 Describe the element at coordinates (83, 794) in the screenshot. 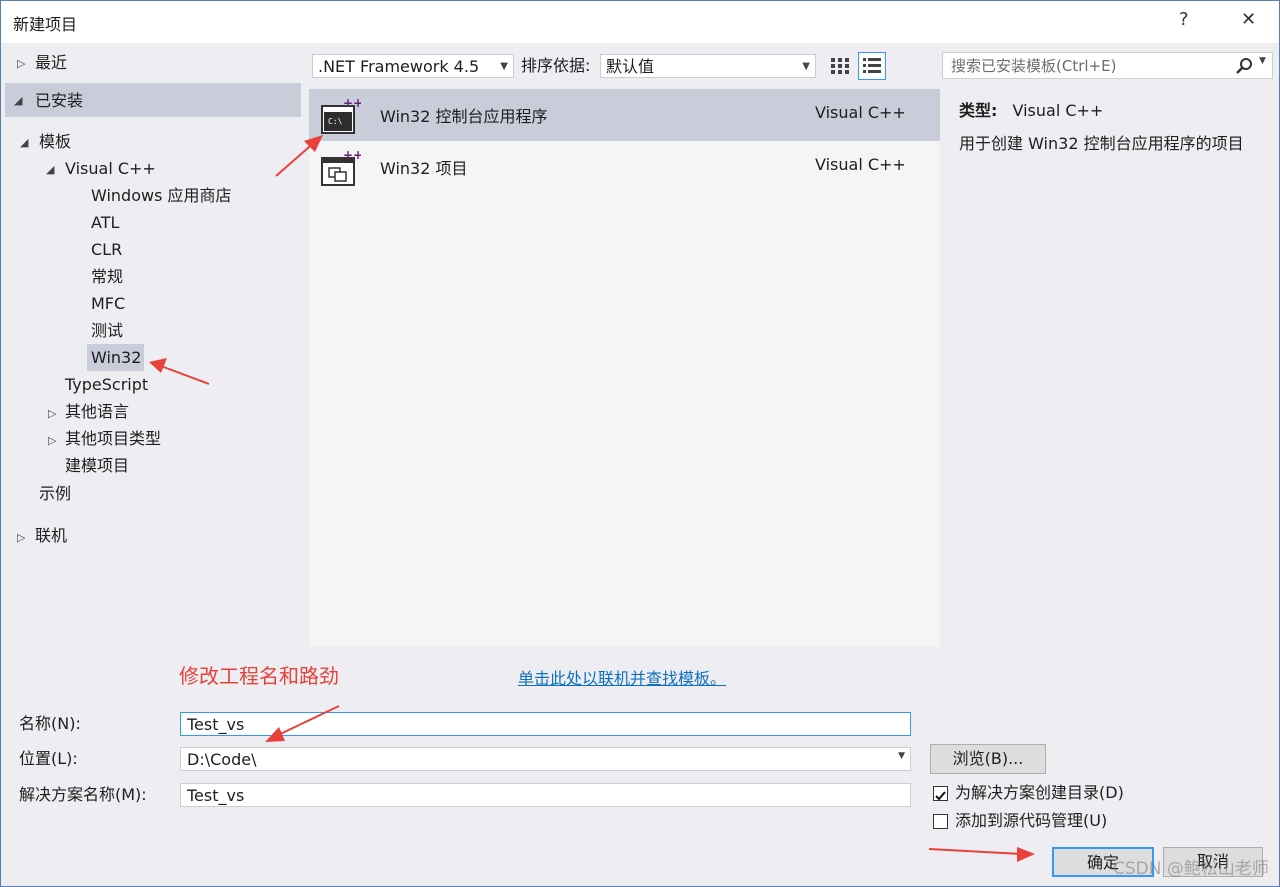

I see `solution-label: 解决方案名称(M):` at that location.